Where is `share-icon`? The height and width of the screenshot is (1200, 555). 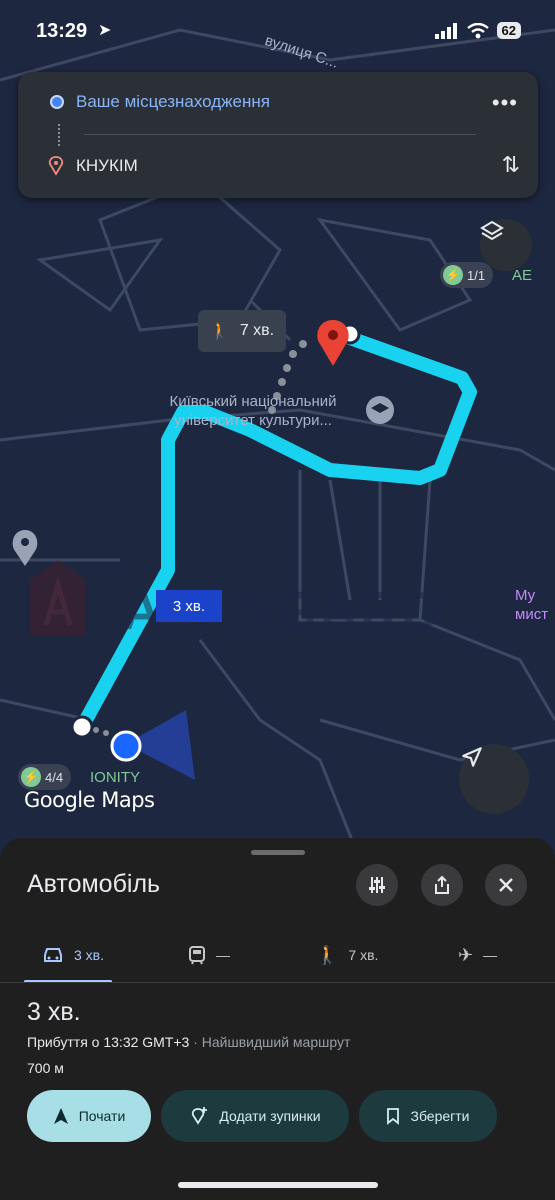 share-icon is located at coordinates (442, 884).